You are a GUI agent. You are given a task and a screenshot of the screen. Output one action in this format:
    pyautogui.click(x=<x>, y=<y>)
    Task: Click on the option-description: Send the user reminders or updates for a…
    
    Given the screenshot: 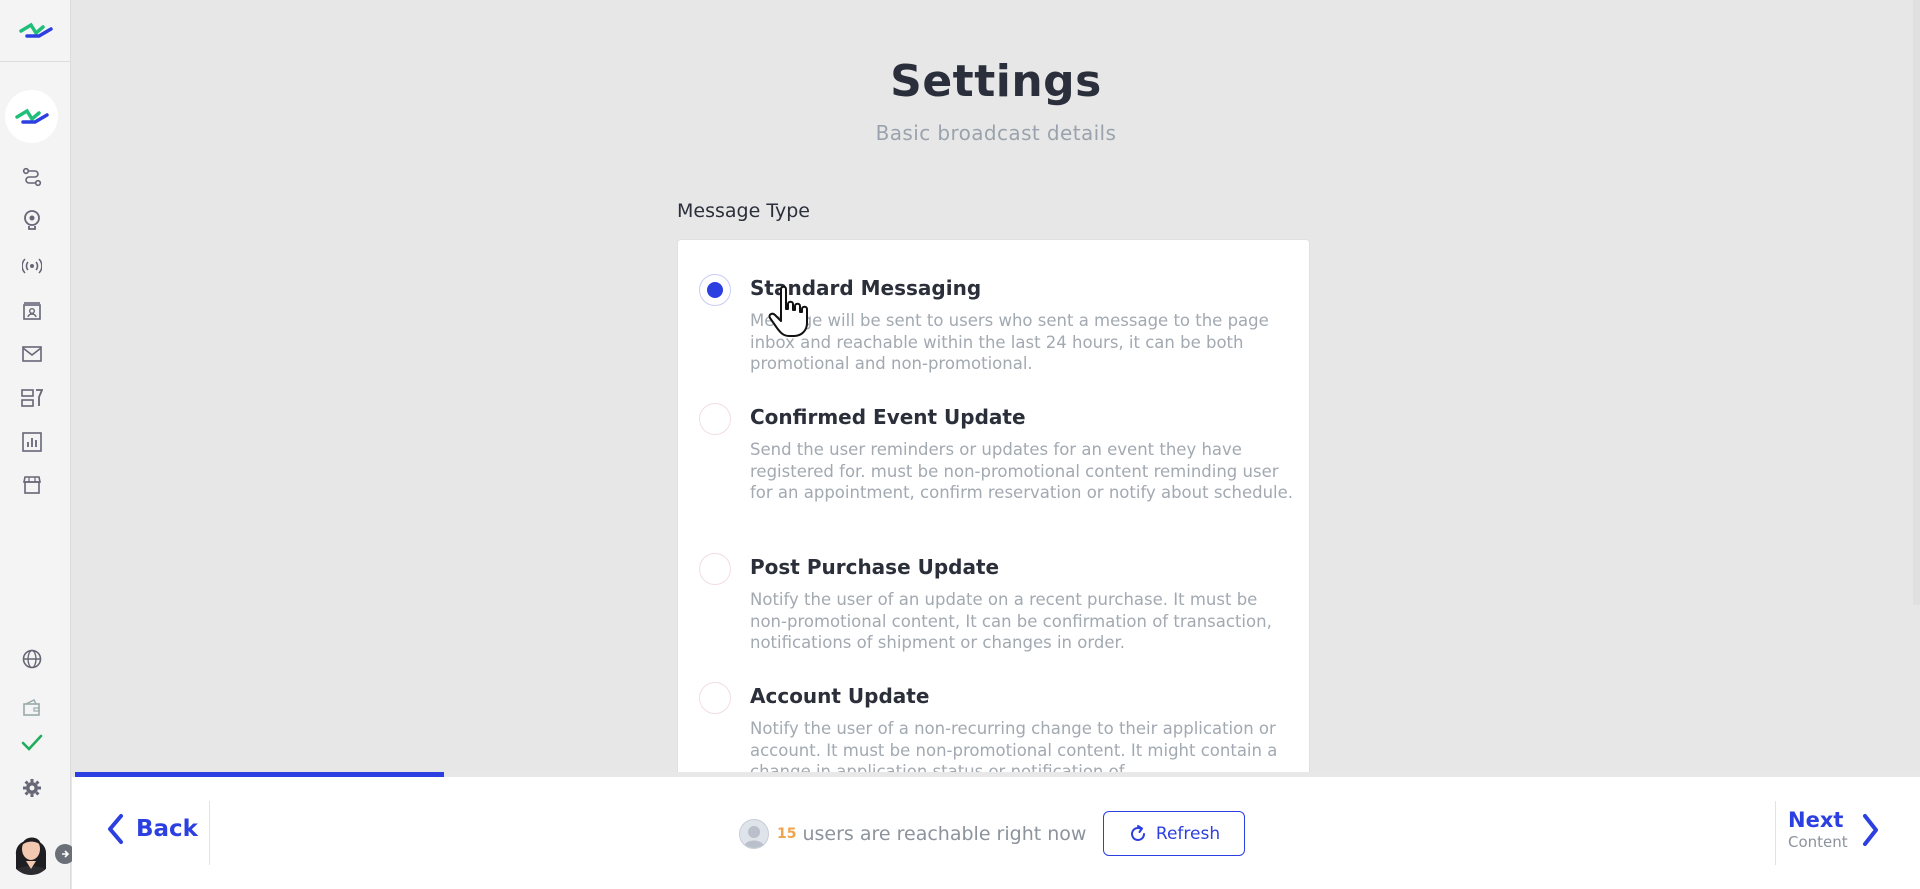 What is the action you would take?
    pyautogui.click(x=1022, y=471)
    